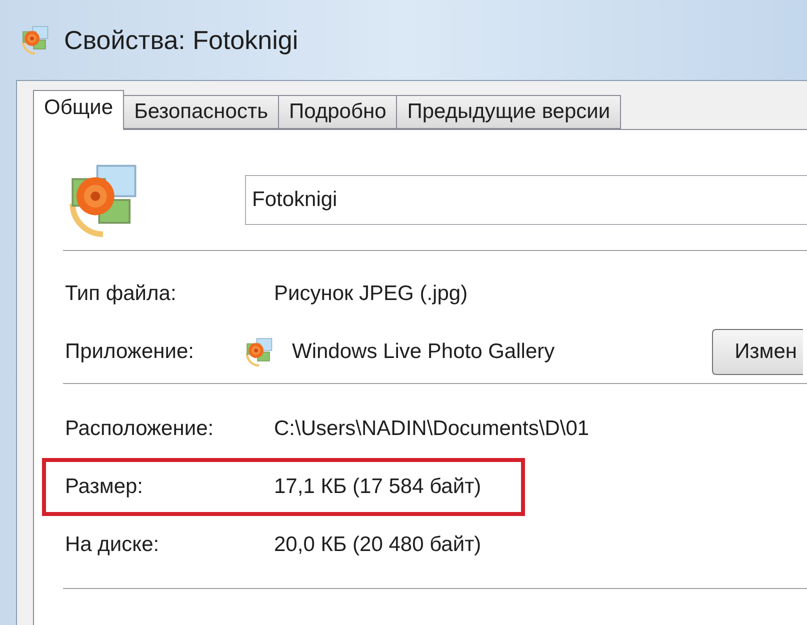 Image resolution: width=807 pixels, height=625 pixels. I want to click on property-value: Рисунок JPEG (.jpg), so click(371, 294).